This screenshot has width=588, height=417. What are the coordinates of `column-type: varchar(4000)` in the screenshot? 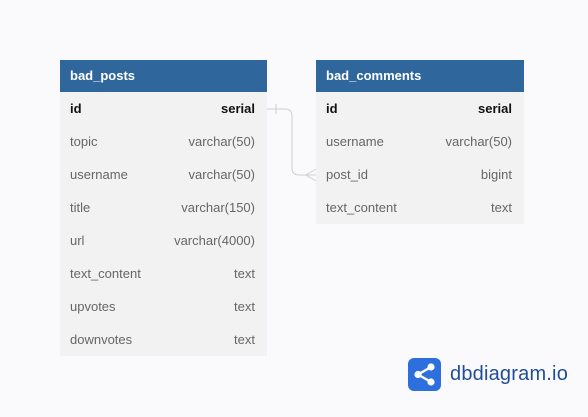 It's located at (214, 240).